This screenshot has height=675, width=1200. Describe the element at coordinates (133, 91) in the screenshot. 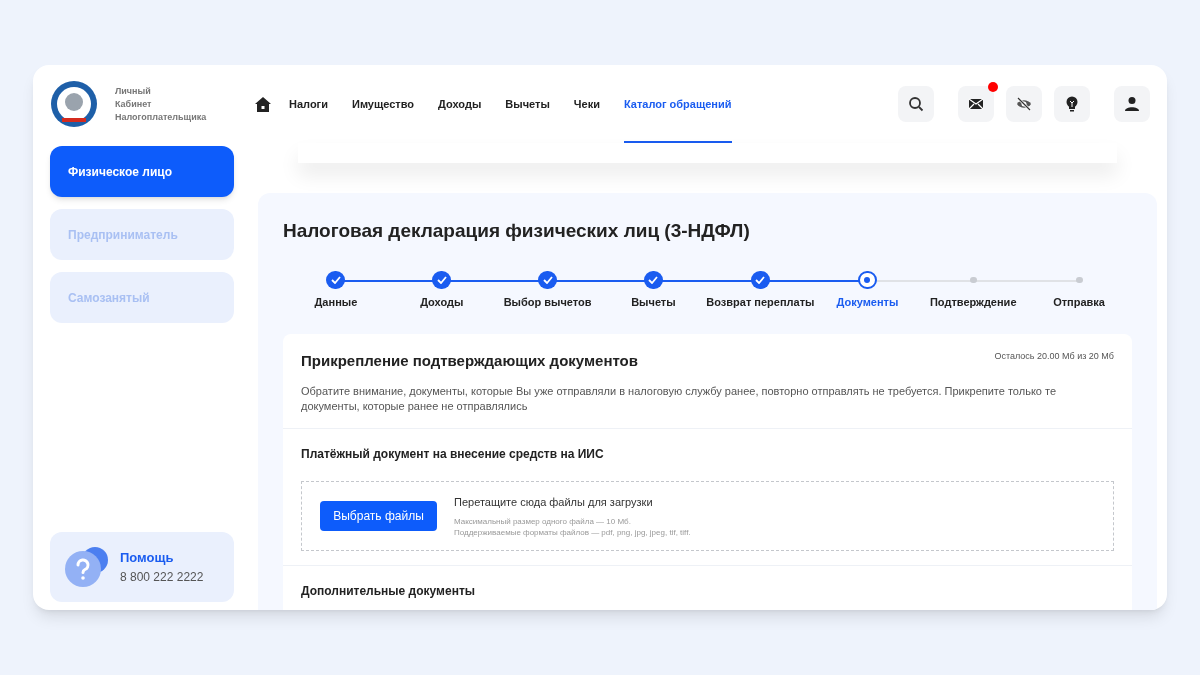

I see `logo-text: Личный` at that location.